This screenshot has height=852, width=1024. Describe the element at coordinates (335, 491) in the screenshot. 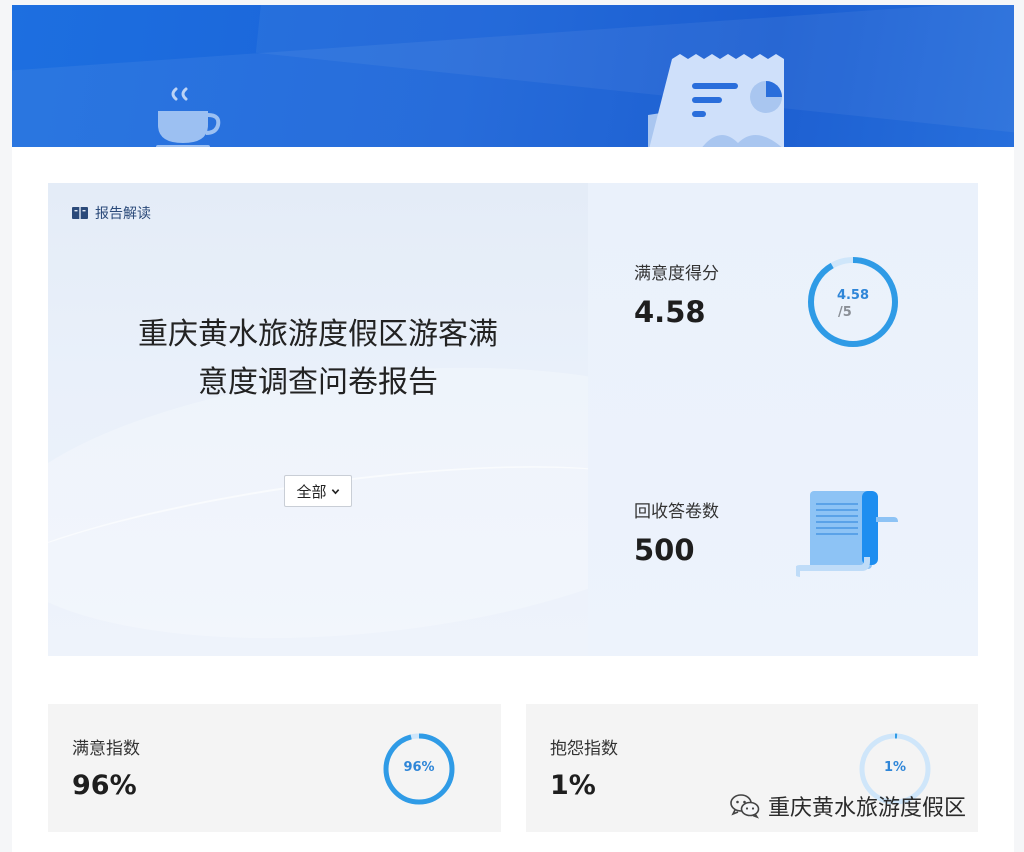

I see `chevron-down-icon` at that location.